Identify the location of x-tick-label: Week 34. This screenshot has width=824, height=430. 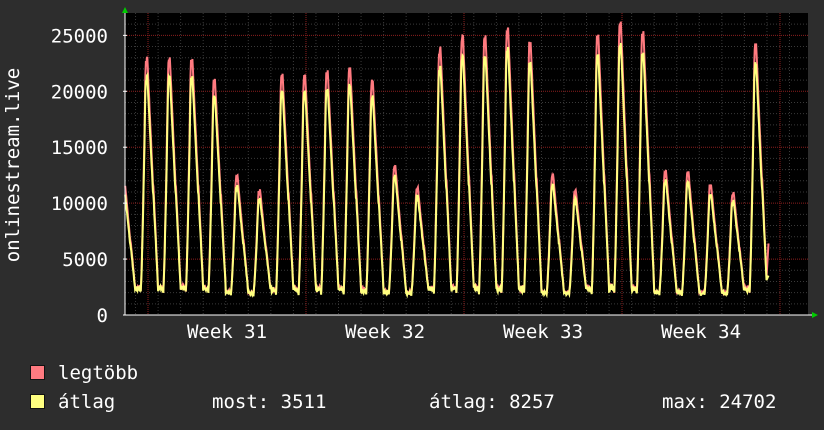
(701, 332).